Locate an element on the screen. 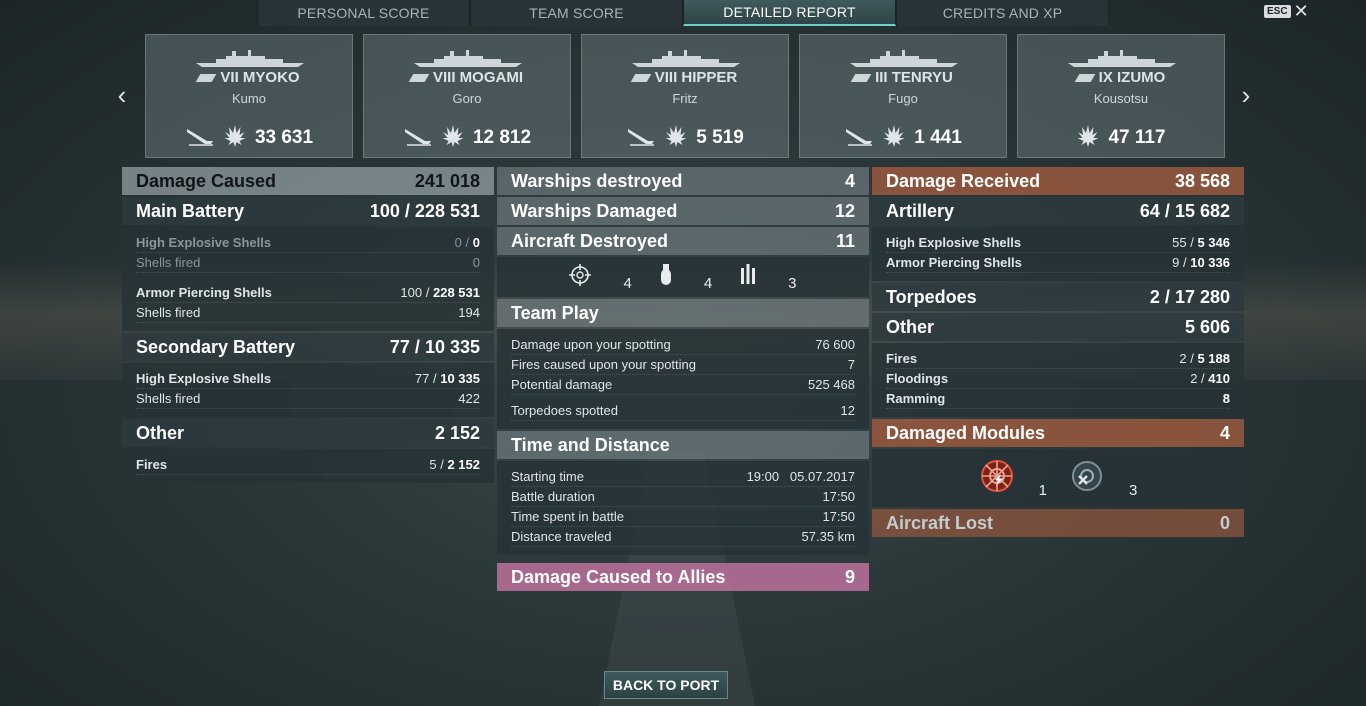  close-icon: ✕ is located at coordinates (1301, 11).